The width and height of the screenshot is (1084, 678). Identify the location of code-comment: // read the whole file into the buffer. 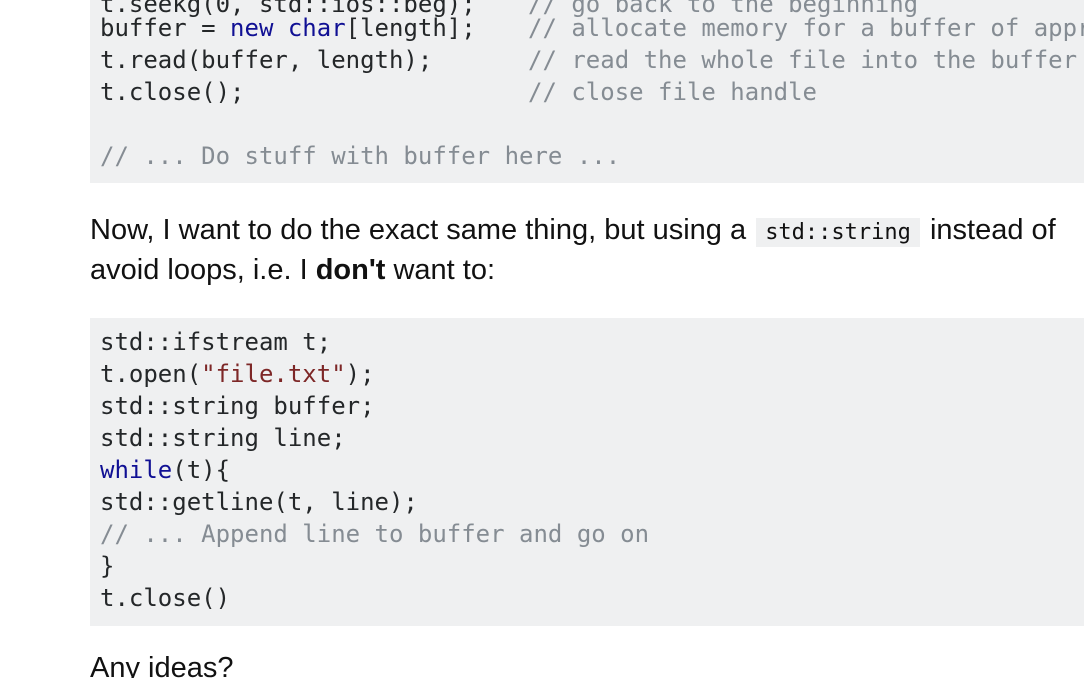
(803, 60).